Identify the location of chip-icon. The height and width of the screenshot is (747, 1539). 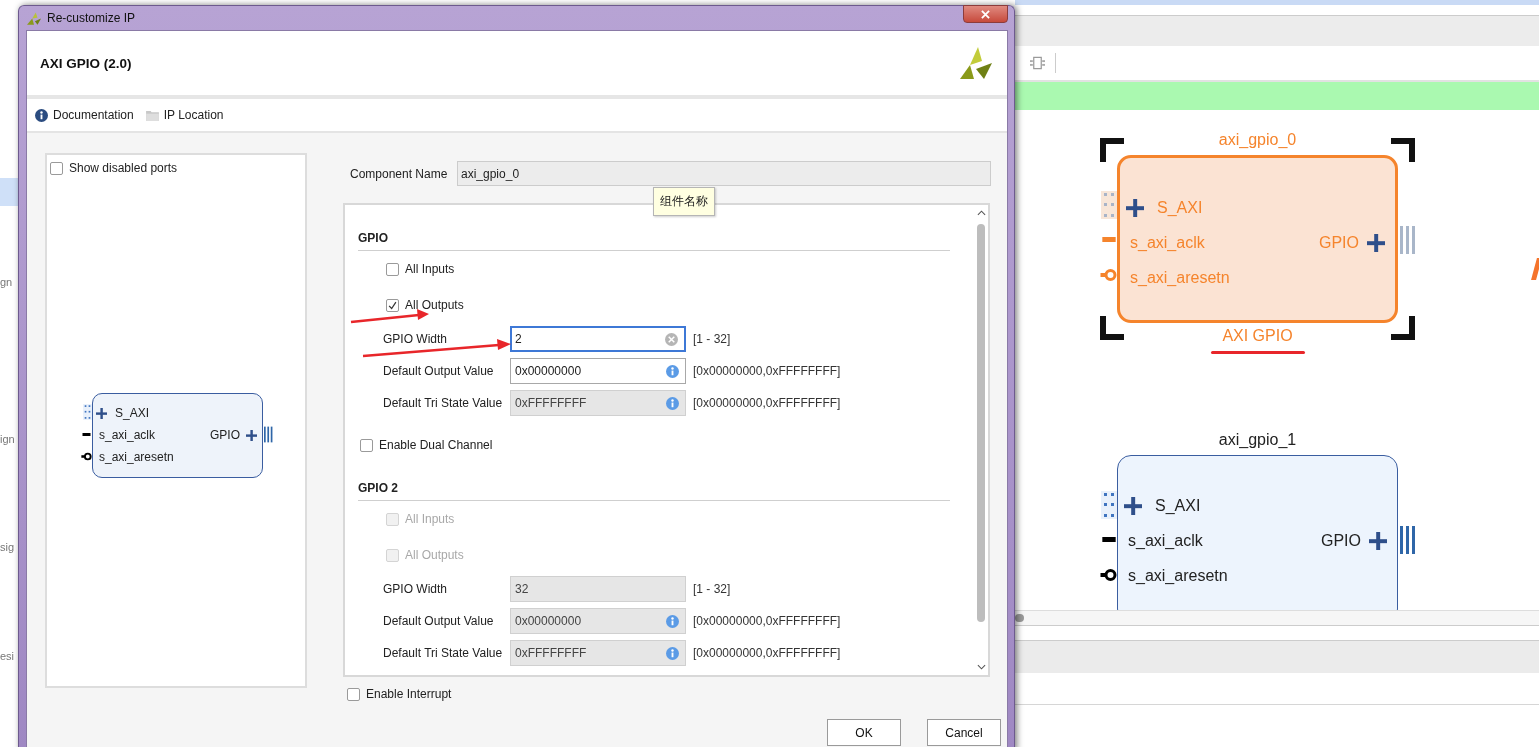
(1037, 63).